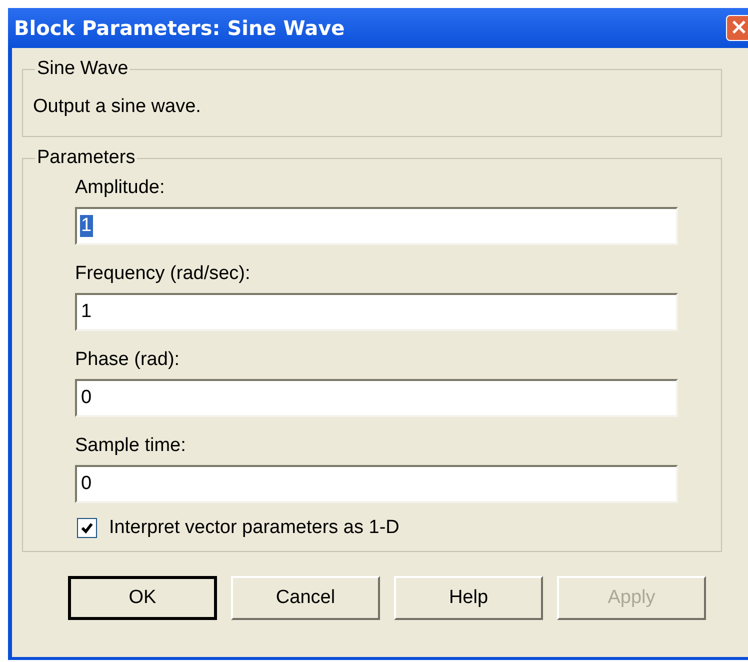 The height and width of the screenshot is (662, 748). I want to click on checkbox, so click(87, 528).